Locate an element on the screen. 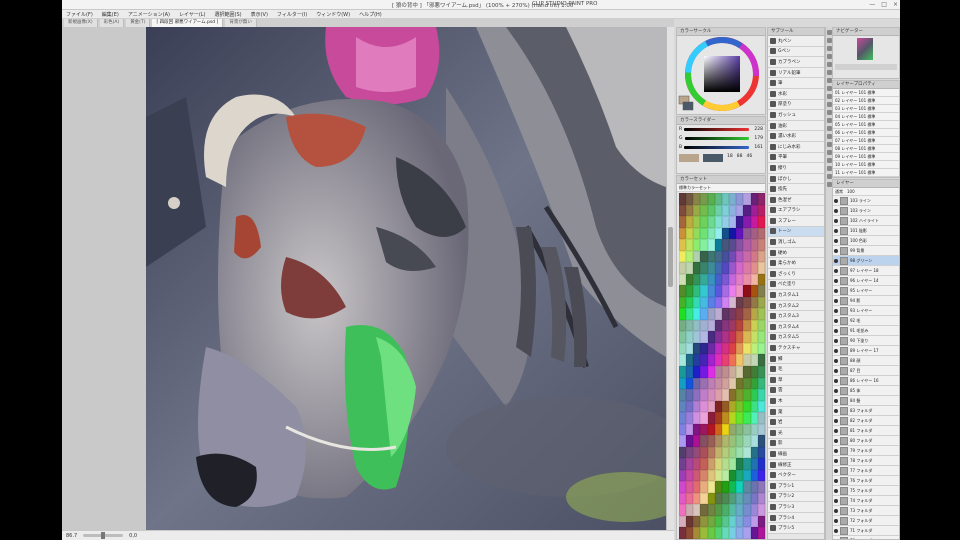 The height and width of the screenshot is (540, 960). color-swatch-grid is located at coordinates (722, 366).